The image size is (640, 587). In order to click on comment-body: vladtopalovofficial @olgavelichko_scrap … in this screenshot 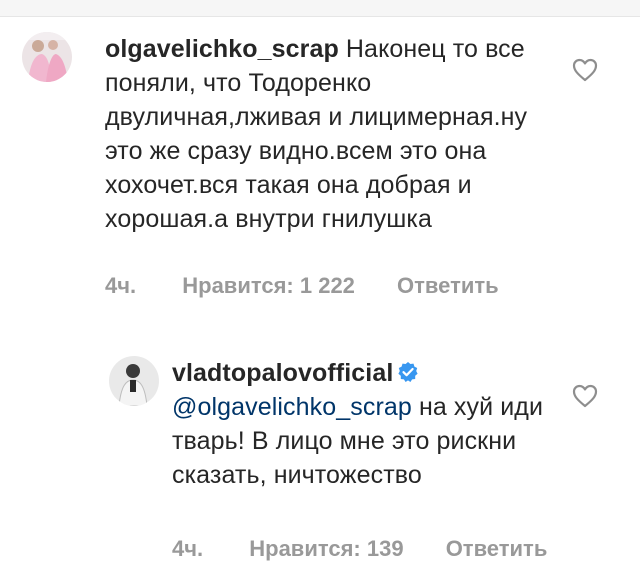, I will do `click(362, 424)`.